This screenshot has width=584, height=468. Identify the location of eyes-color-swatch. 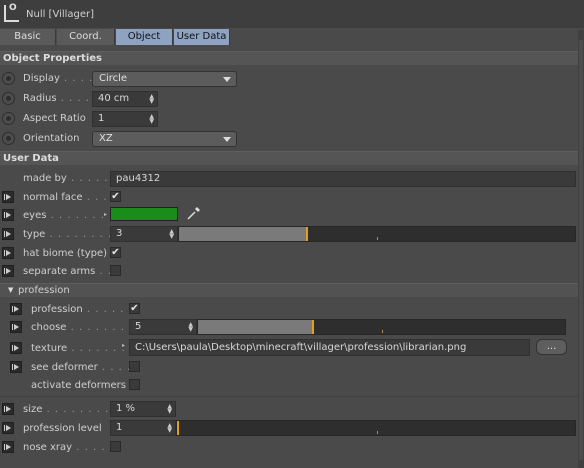
(144, 214).